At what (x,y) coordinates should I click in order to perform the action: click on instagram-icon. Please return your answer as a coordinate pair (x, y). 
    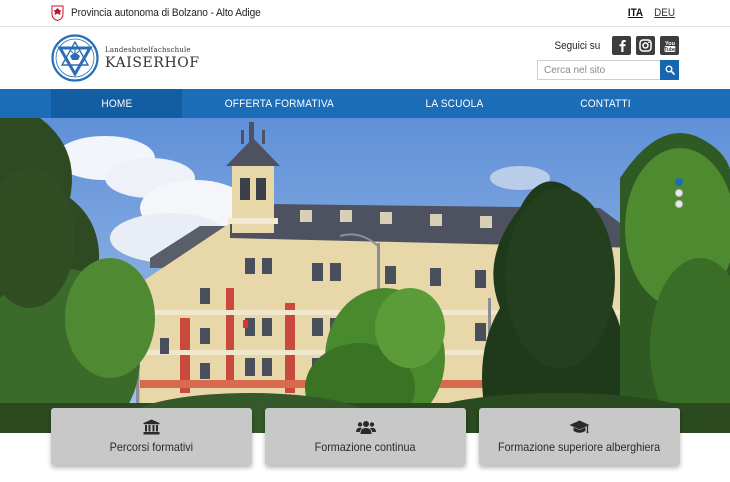
    Looking at the image, I should click on (645, 45).